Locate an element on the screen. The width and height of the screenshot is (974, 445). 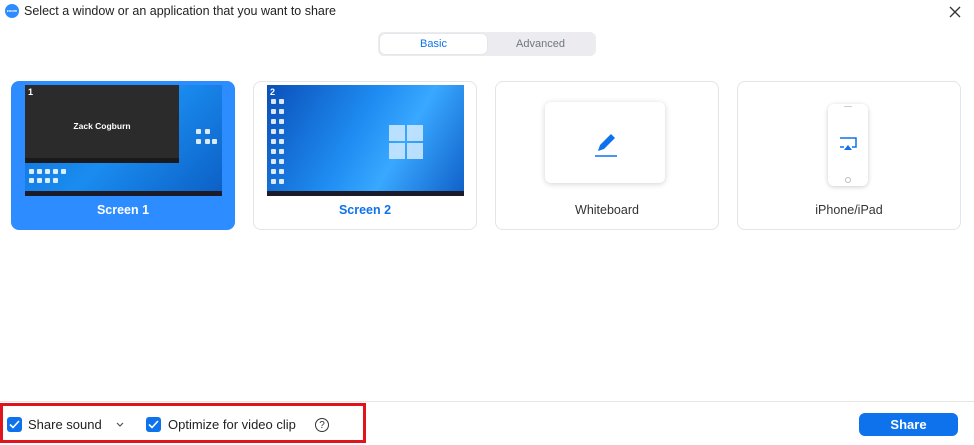
iphone-ipad-label: iPhone/iPad is located at coordinates (849, 210).